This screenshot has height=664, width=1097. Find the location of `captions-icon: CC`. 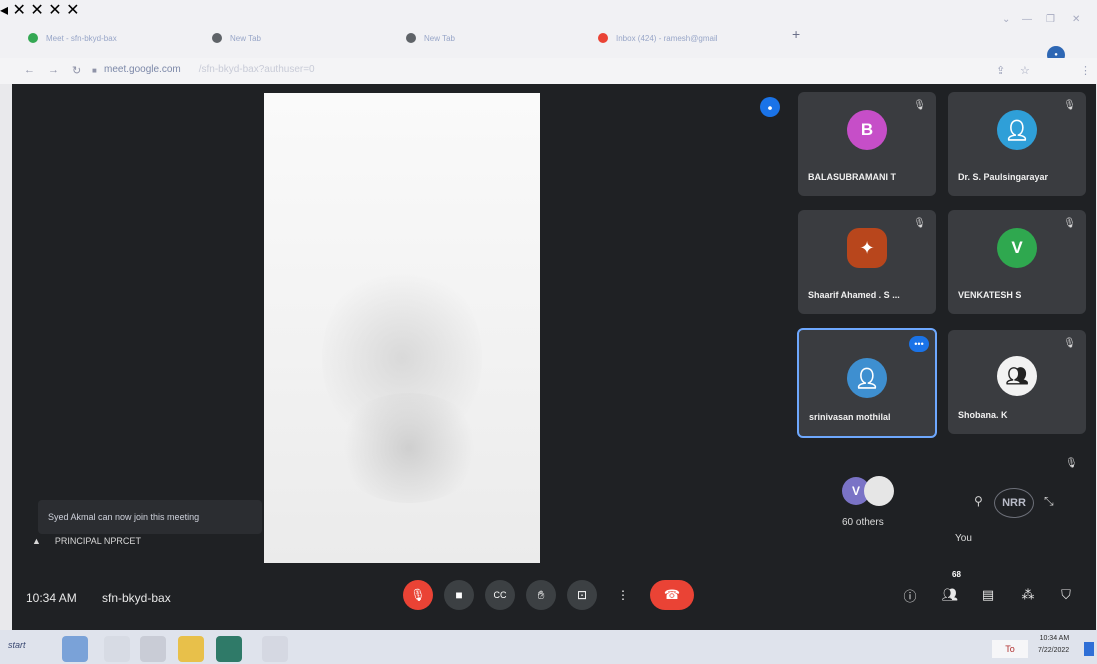

captions-icon: CC is located at coordinates (500, 595).